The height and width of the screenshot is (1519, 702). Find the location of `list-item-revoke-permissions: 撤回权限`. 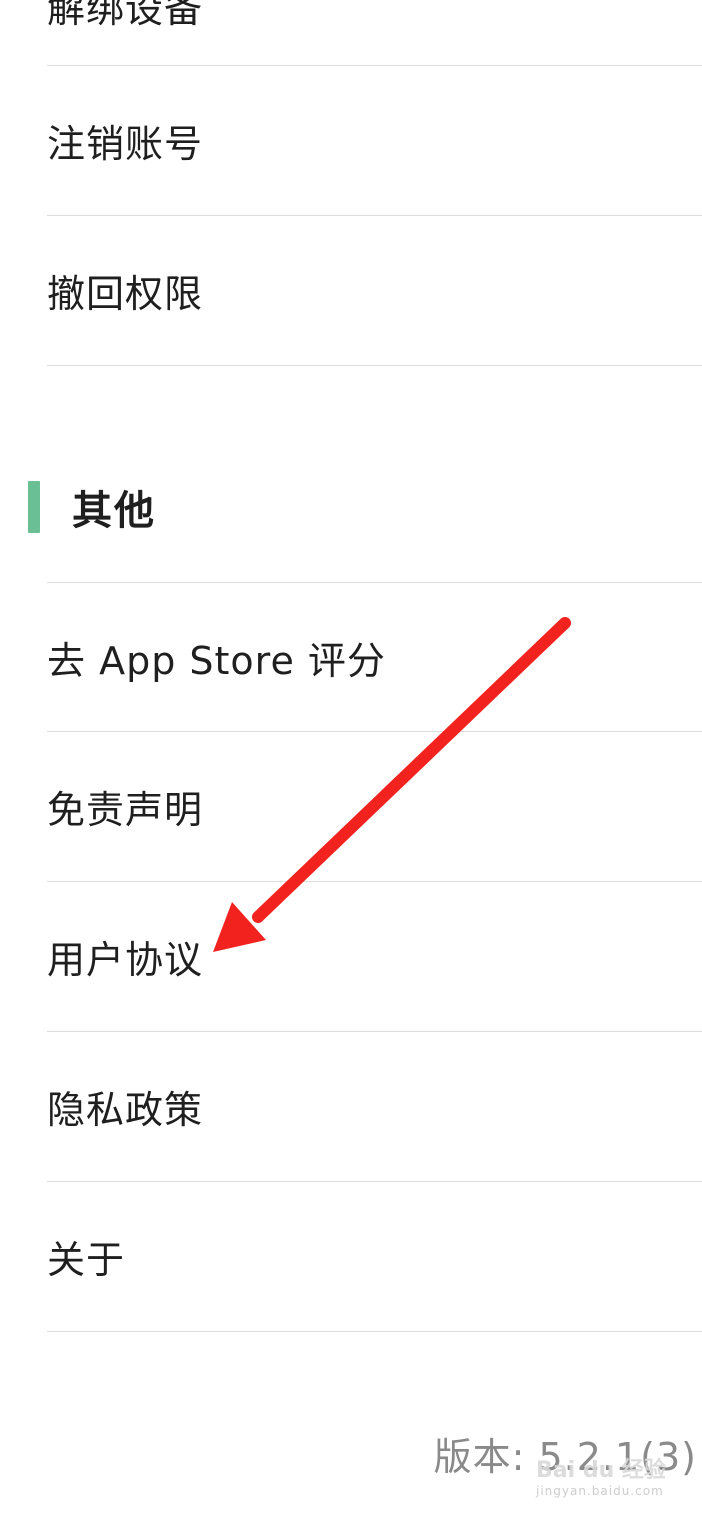

list-item-revoke-permissions: 撤回权限 is located at coordinates (374, 291).